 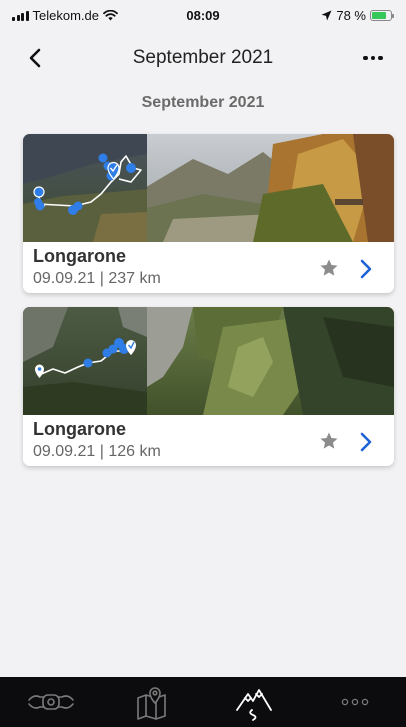 I want to click on mountain-route-icon, so click(x=253, y=705).